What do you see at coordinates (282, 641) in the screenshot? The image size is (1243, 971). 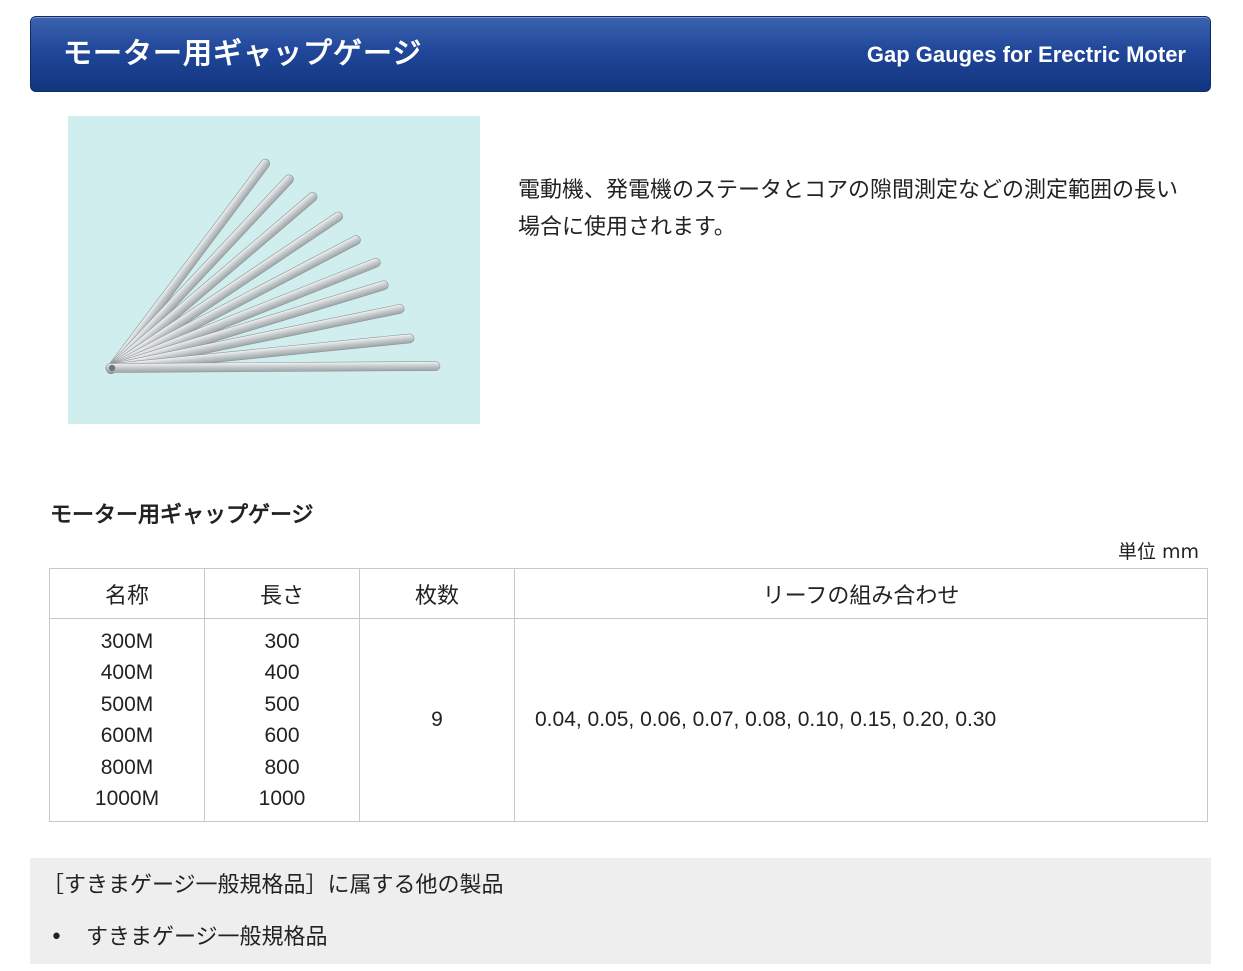 I see `length-value: 300` at bounding box center [282, 641].